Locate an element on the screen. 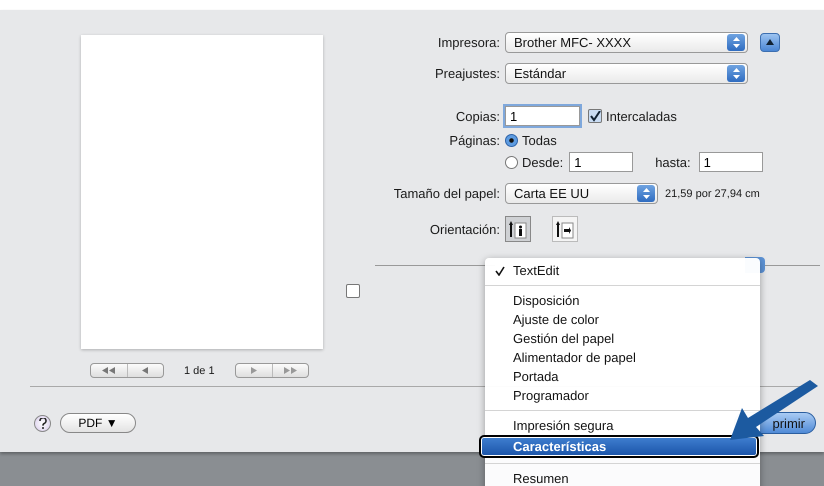  from-label: Desde: is located at coordinates (543, 162).